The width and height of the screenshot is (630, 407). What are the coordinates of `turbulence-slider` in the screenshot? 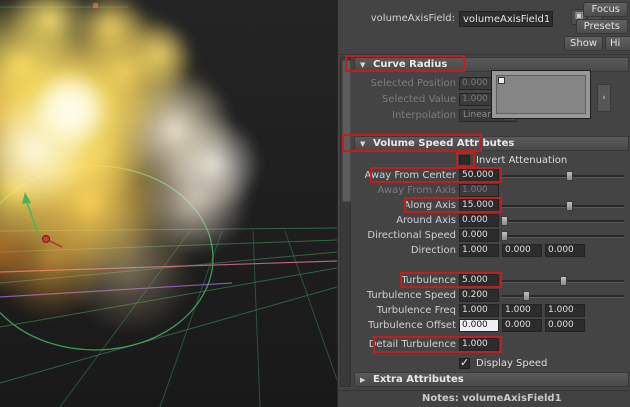 It's located at (563, 281).